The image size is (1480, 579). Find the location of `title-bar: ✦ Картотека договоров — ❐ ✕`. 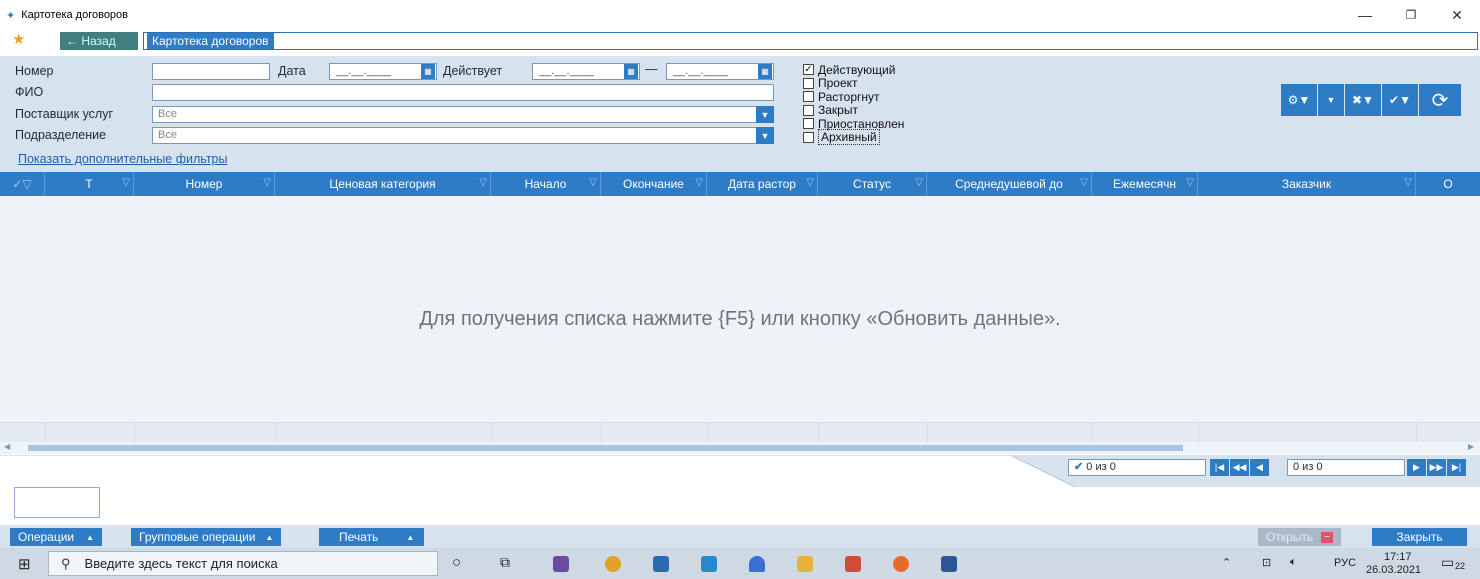

title-bar: ✦ Картотека договоров — ❐ ✕ is located at coordinates (740, 15).